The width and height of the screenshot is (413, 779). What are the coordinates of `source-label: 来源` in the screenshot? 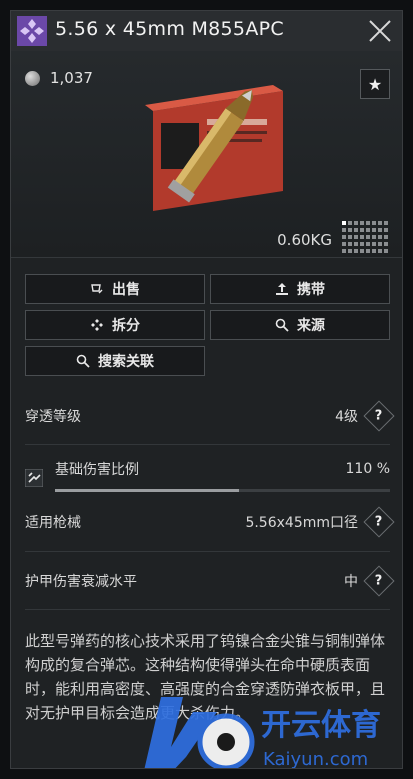 It's located at (311, 326).